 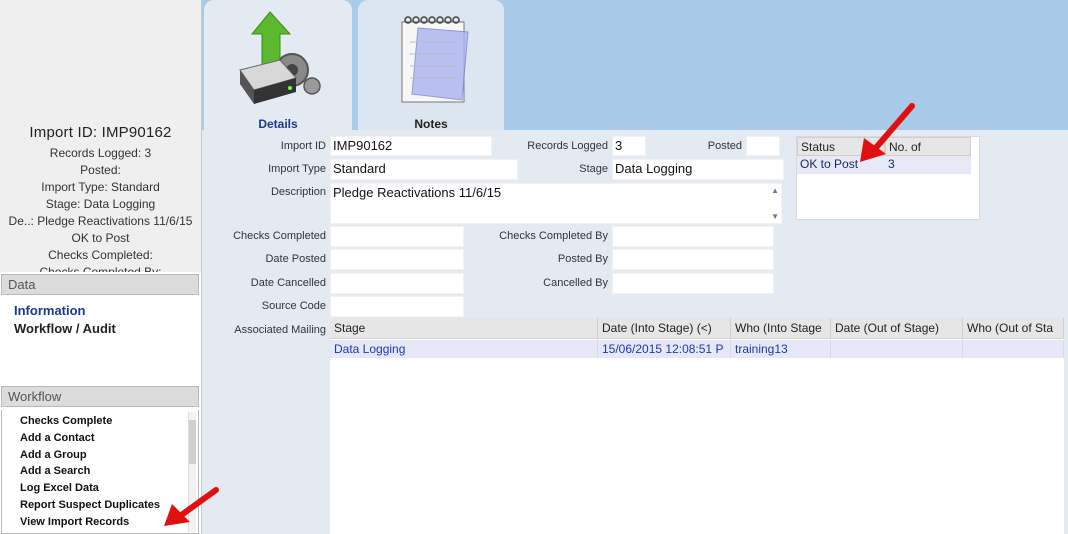 What do you see at coordinates (693, 283) in the screenshot?
I see `cancelled-by-field` at bounding box center [693, 283].